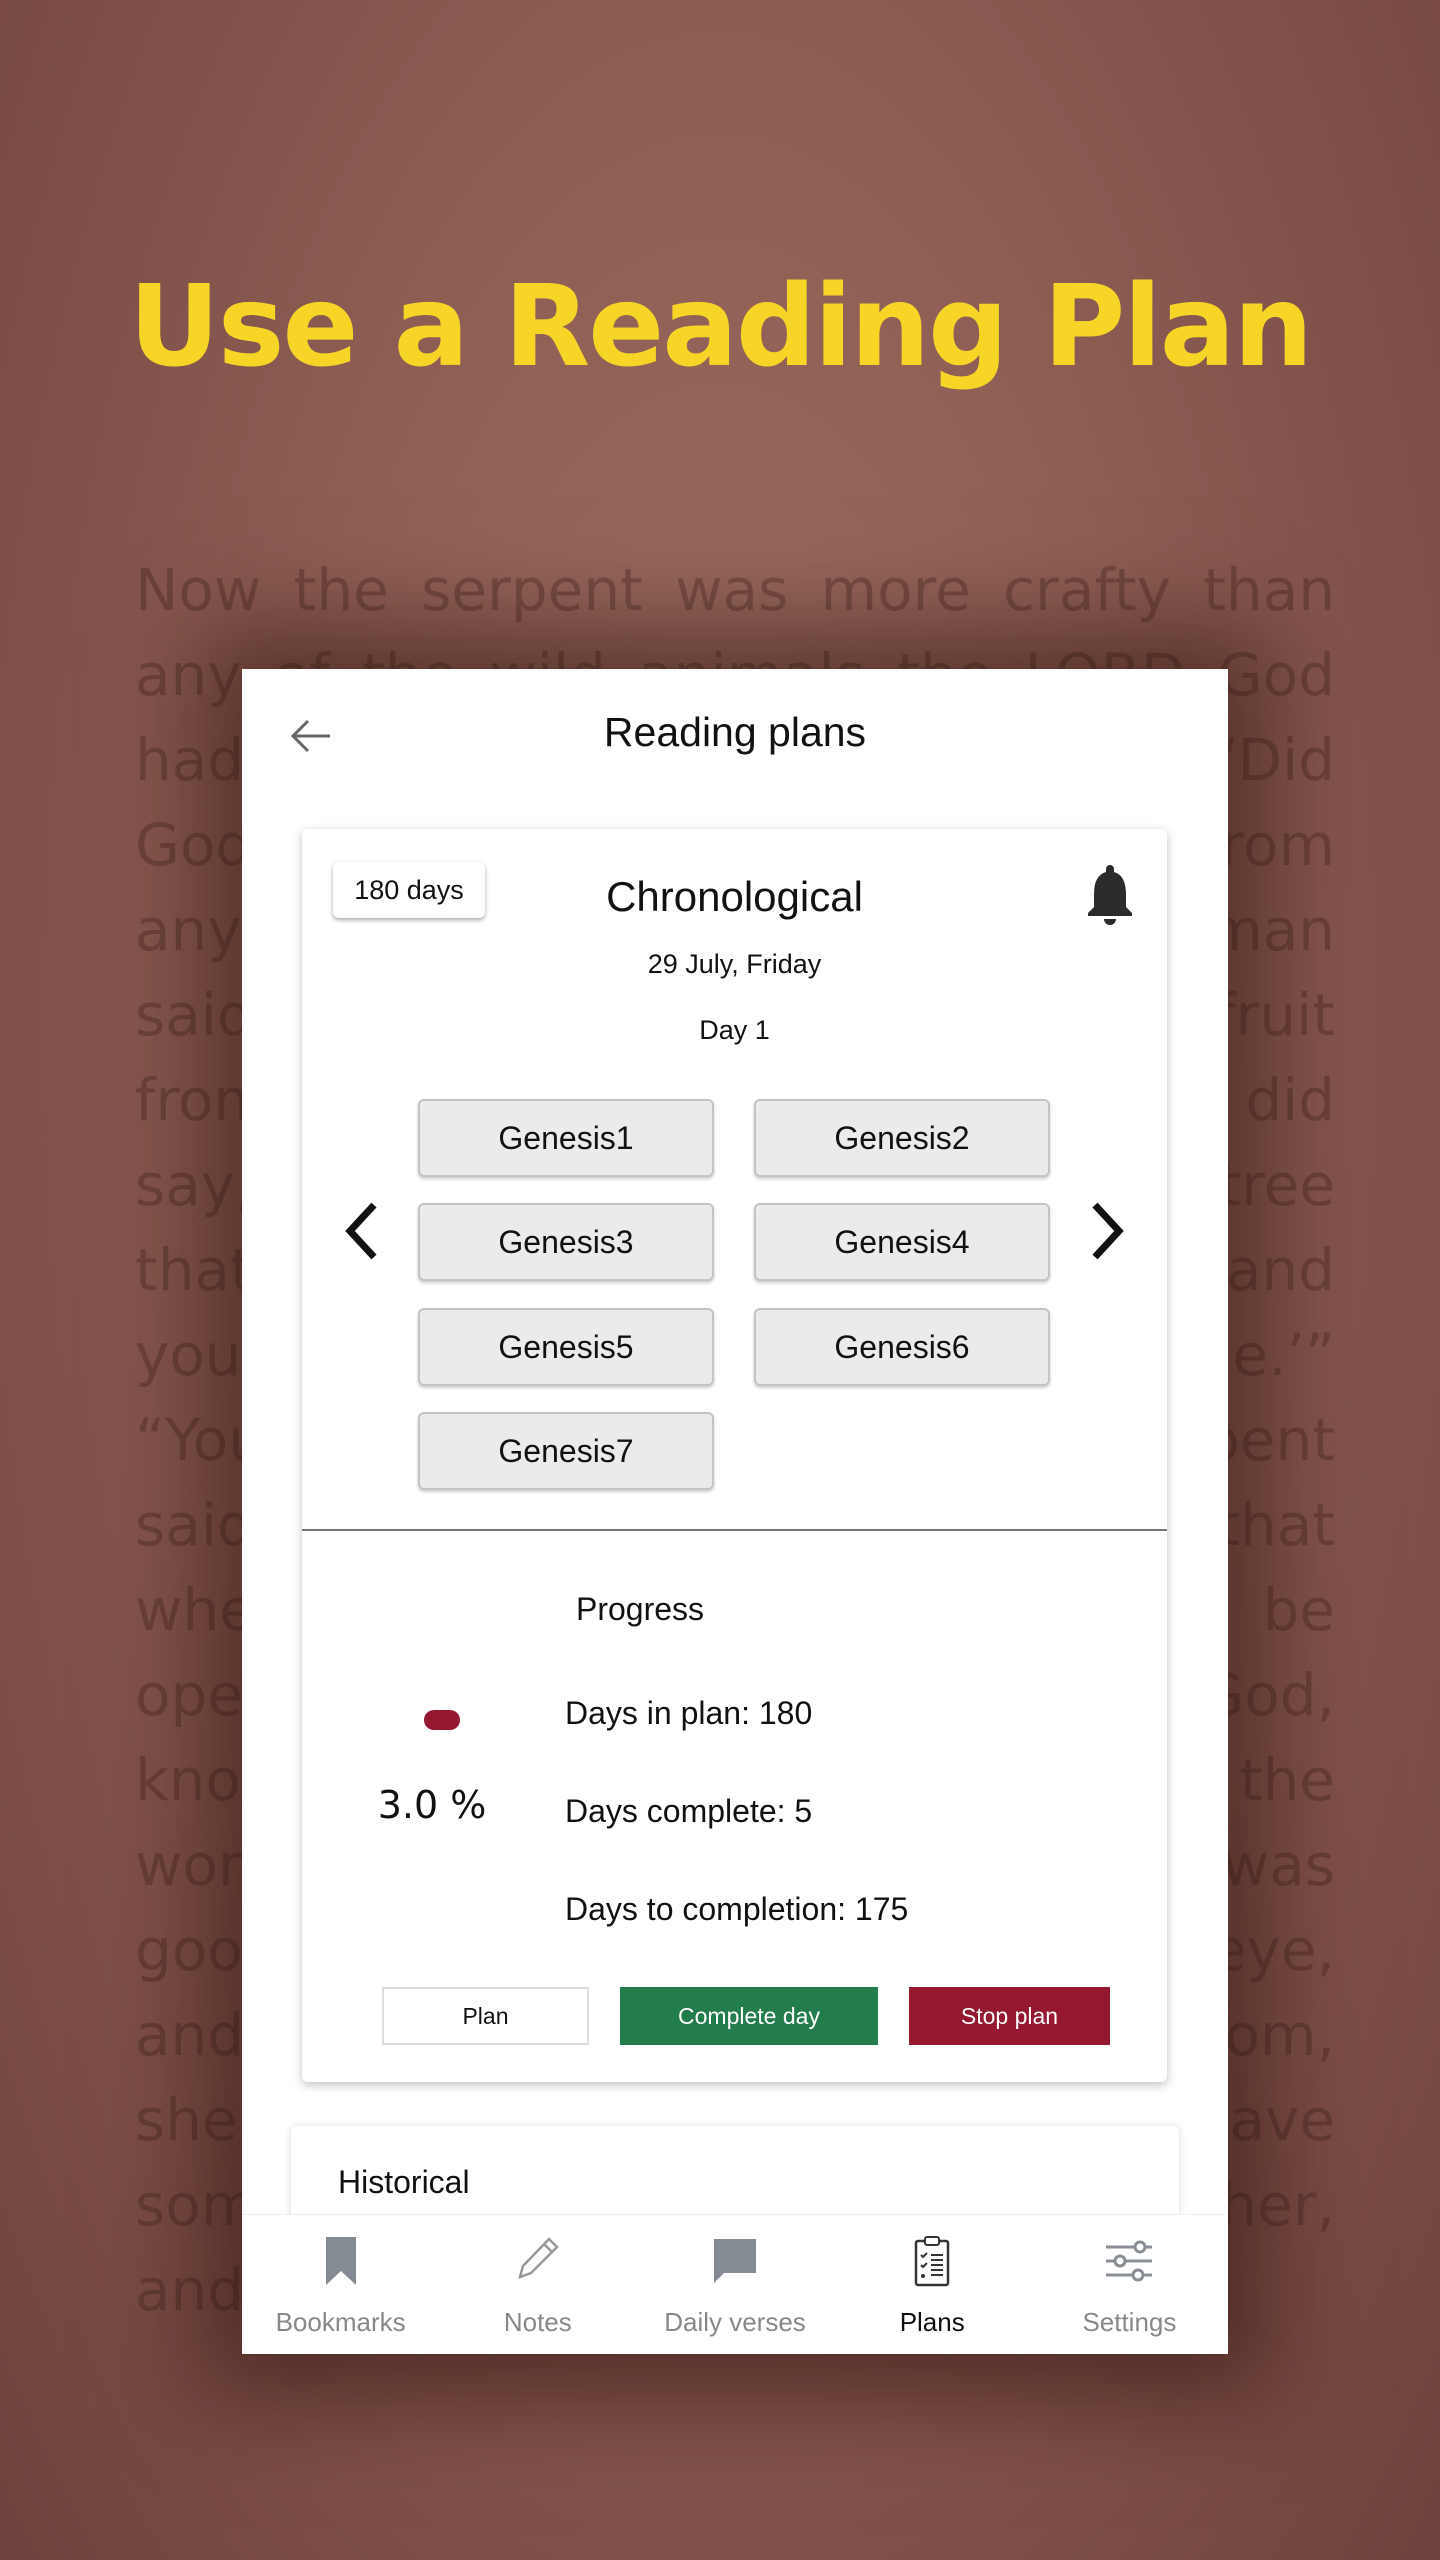 The height and width of the screenshot is (2560, 1440). I want to click on chevron-right-icon, so click(1107, 1231).